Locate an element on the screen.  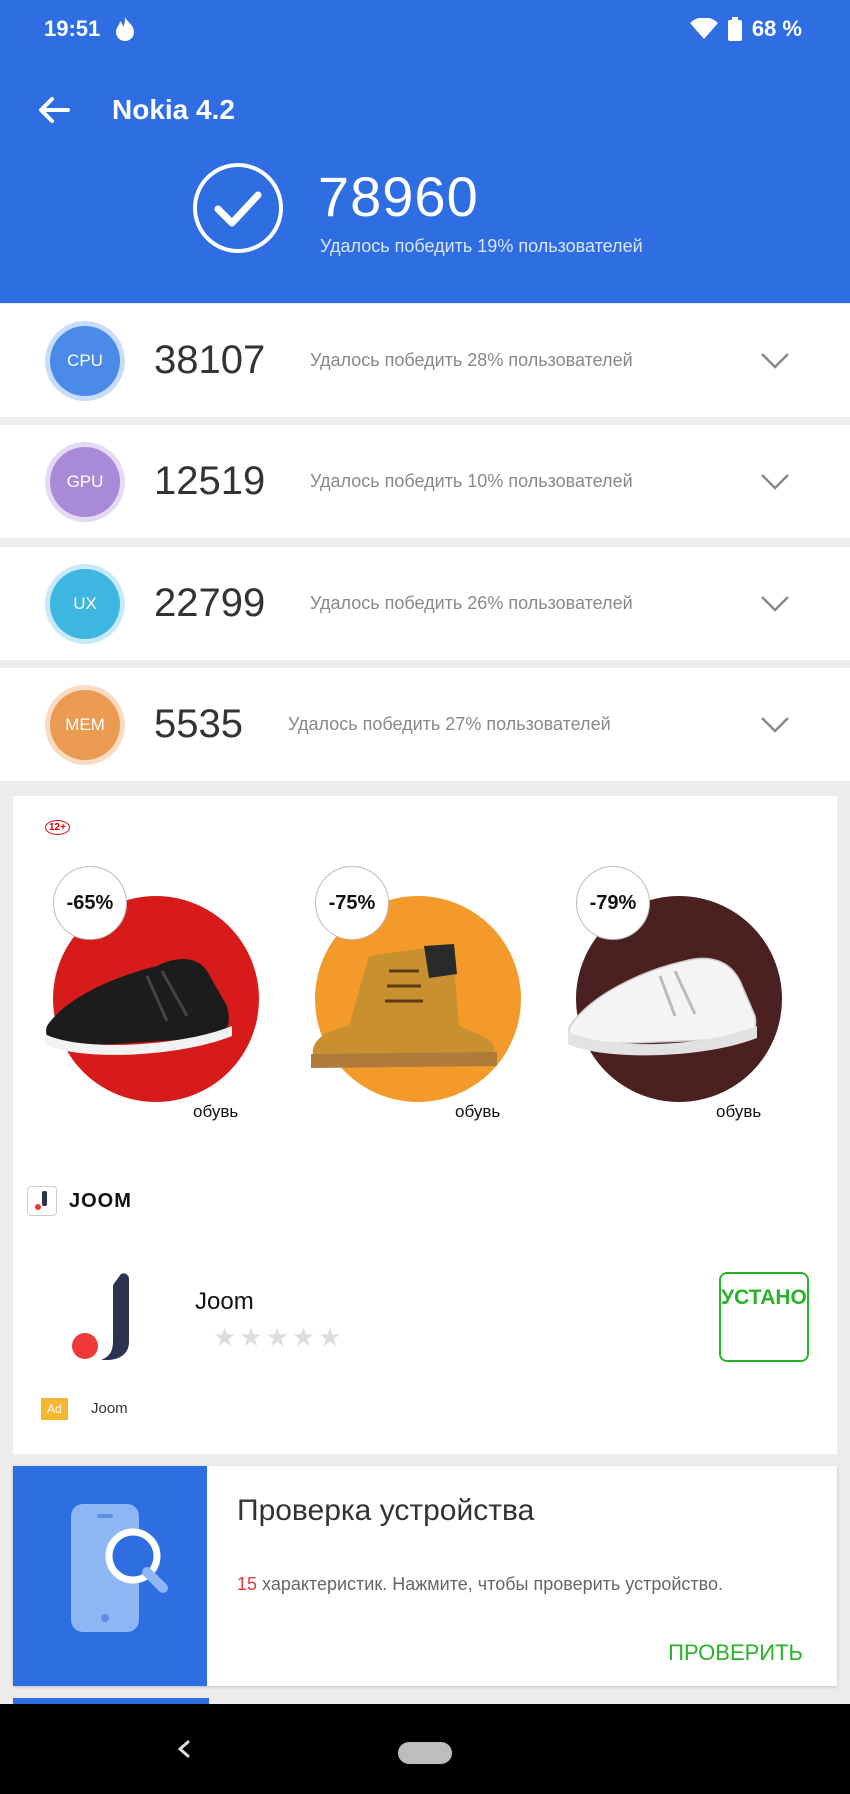
discount-badge: -75% is located at coordinates (352, 903).